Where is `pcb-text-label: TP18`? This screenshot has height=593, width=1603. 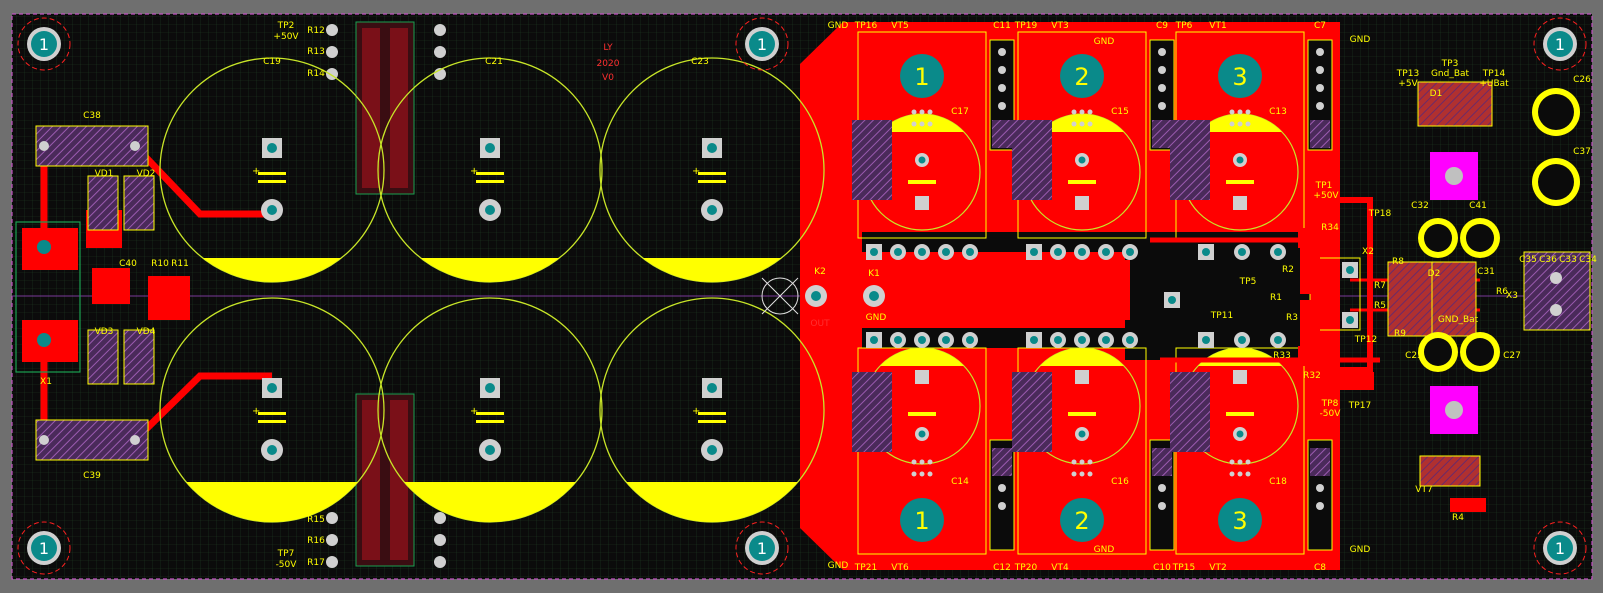
pcb-text-label: TP18 is located at coordinates (1380, 214).